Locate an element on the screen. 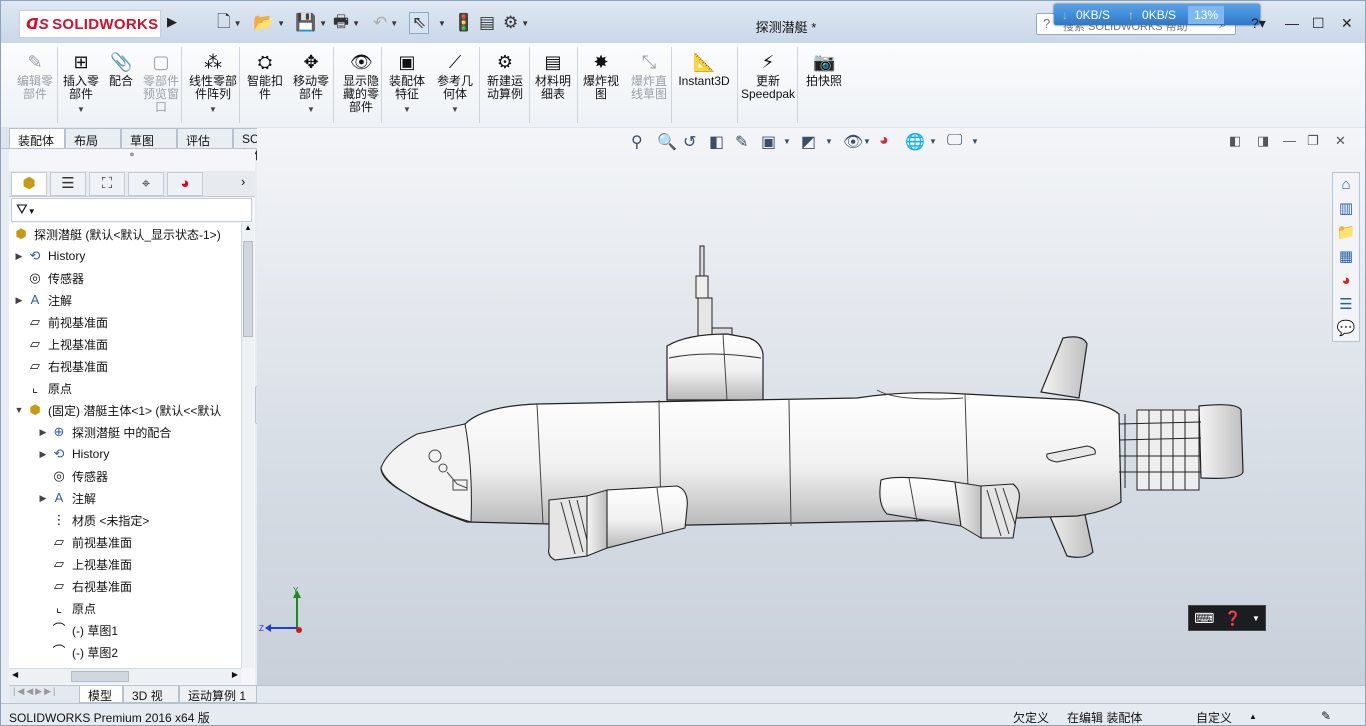 The height and width of the screenshot is (726, 1366). tab-0: 装配体 is located at coordinates (37, 138).